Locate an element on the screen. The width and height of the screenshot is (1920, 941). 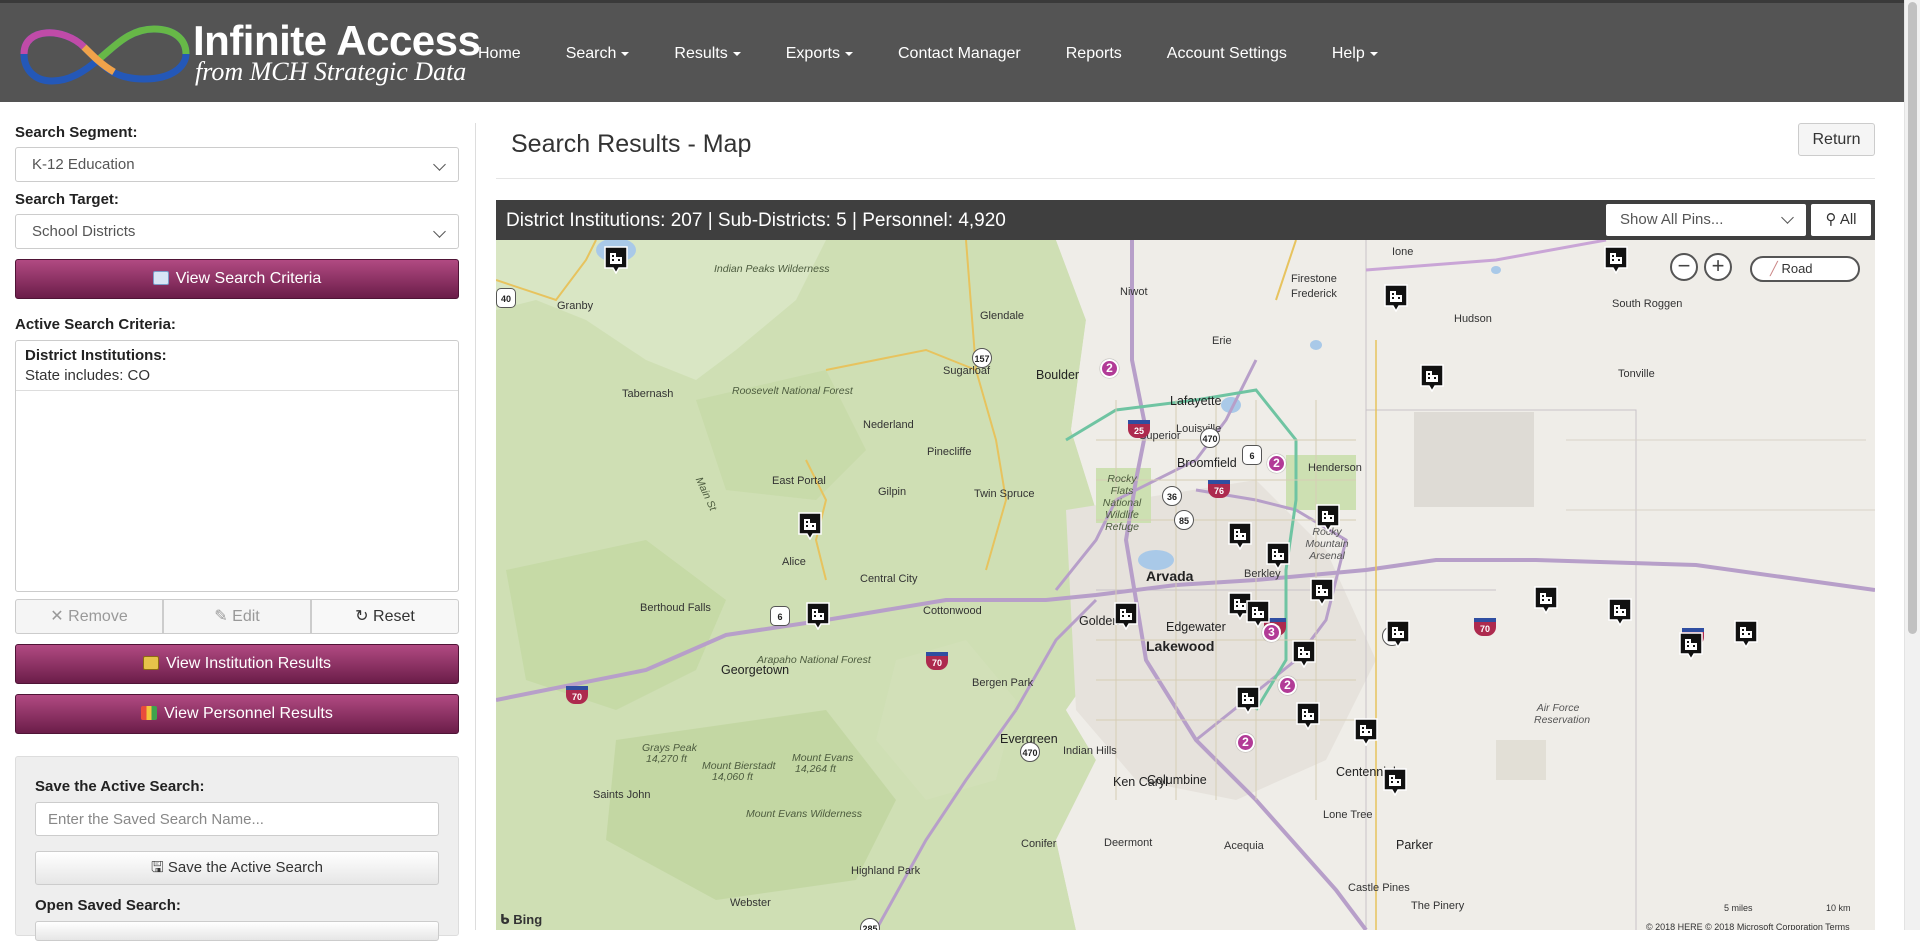
nav-account-settings: Account Settings is located at coordinates (1227, 54).